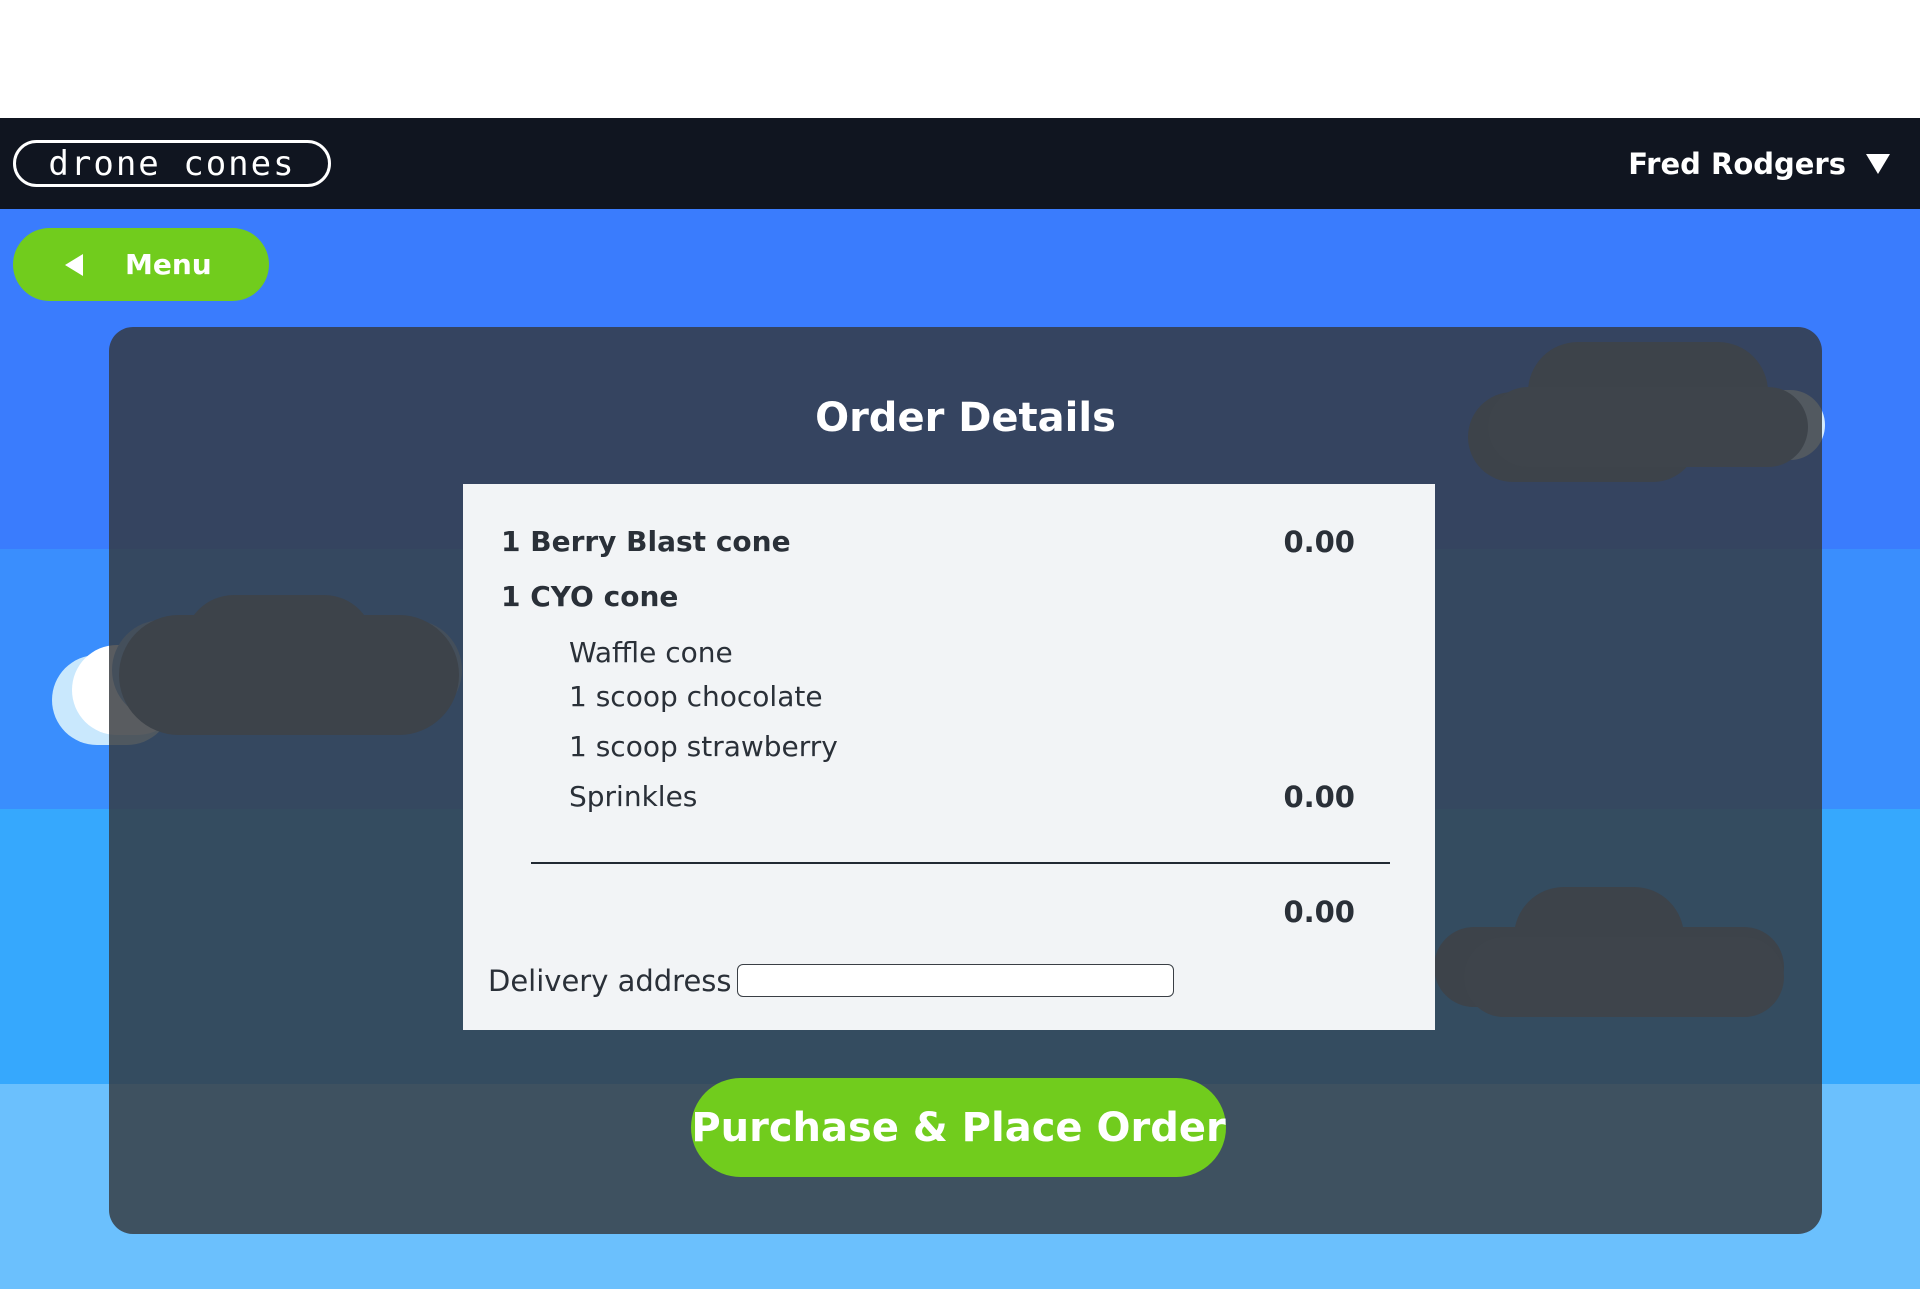  Describe the element at coordinates (960, 163) in the screenshot. I see `navbar: drone cones Fred Rodgers` at that location.